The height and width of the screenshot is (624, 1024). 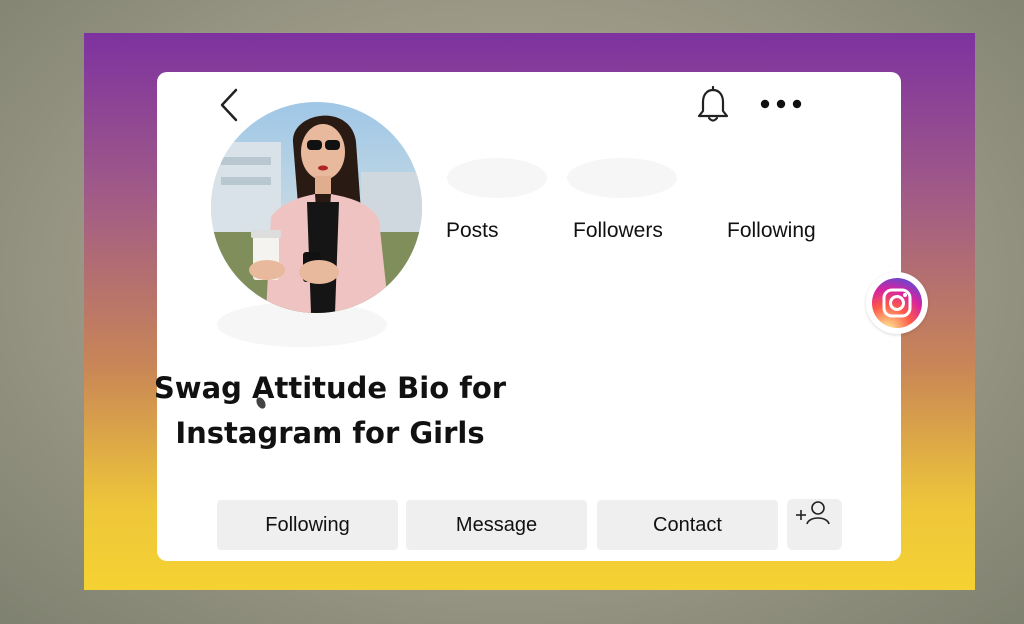 I want to click on stat-posts-label: Posts, so click(x=472, y=231).